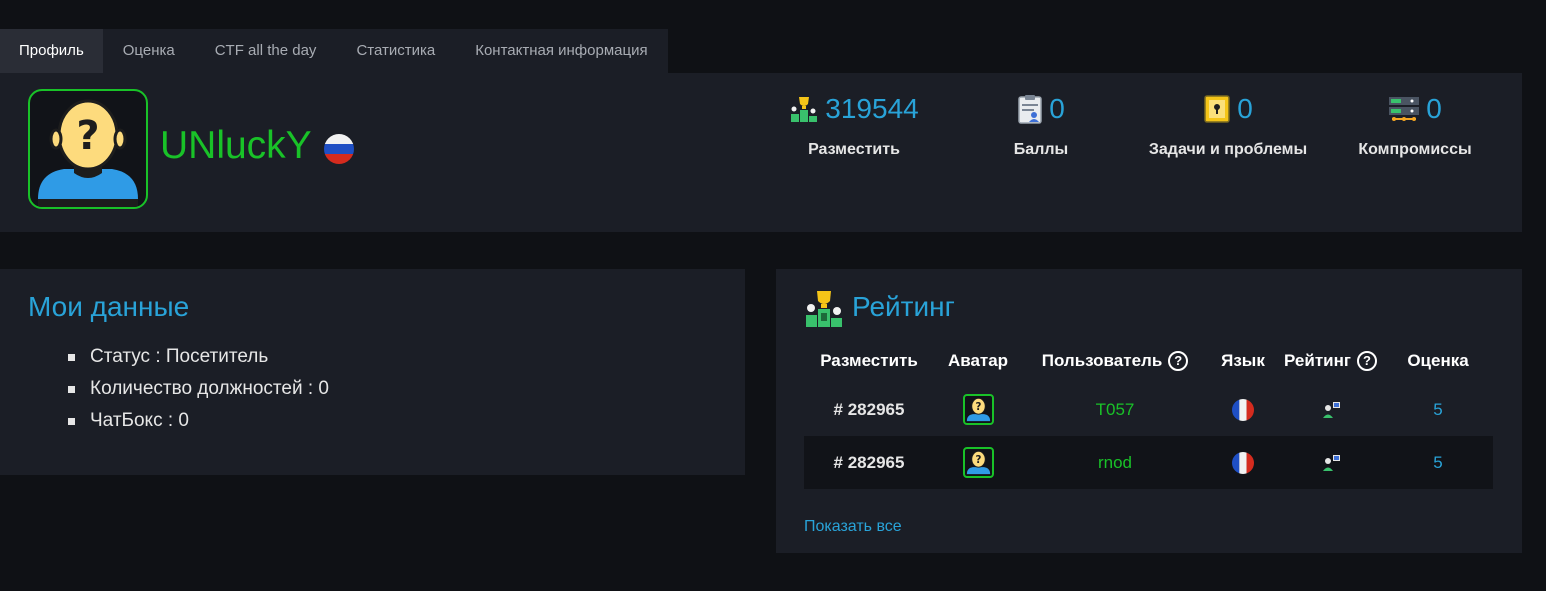  Describe the element at coordinates (1228, 149) in the screenshot. I see `stat-tasks-label: Задачи и проблемы` at that location.